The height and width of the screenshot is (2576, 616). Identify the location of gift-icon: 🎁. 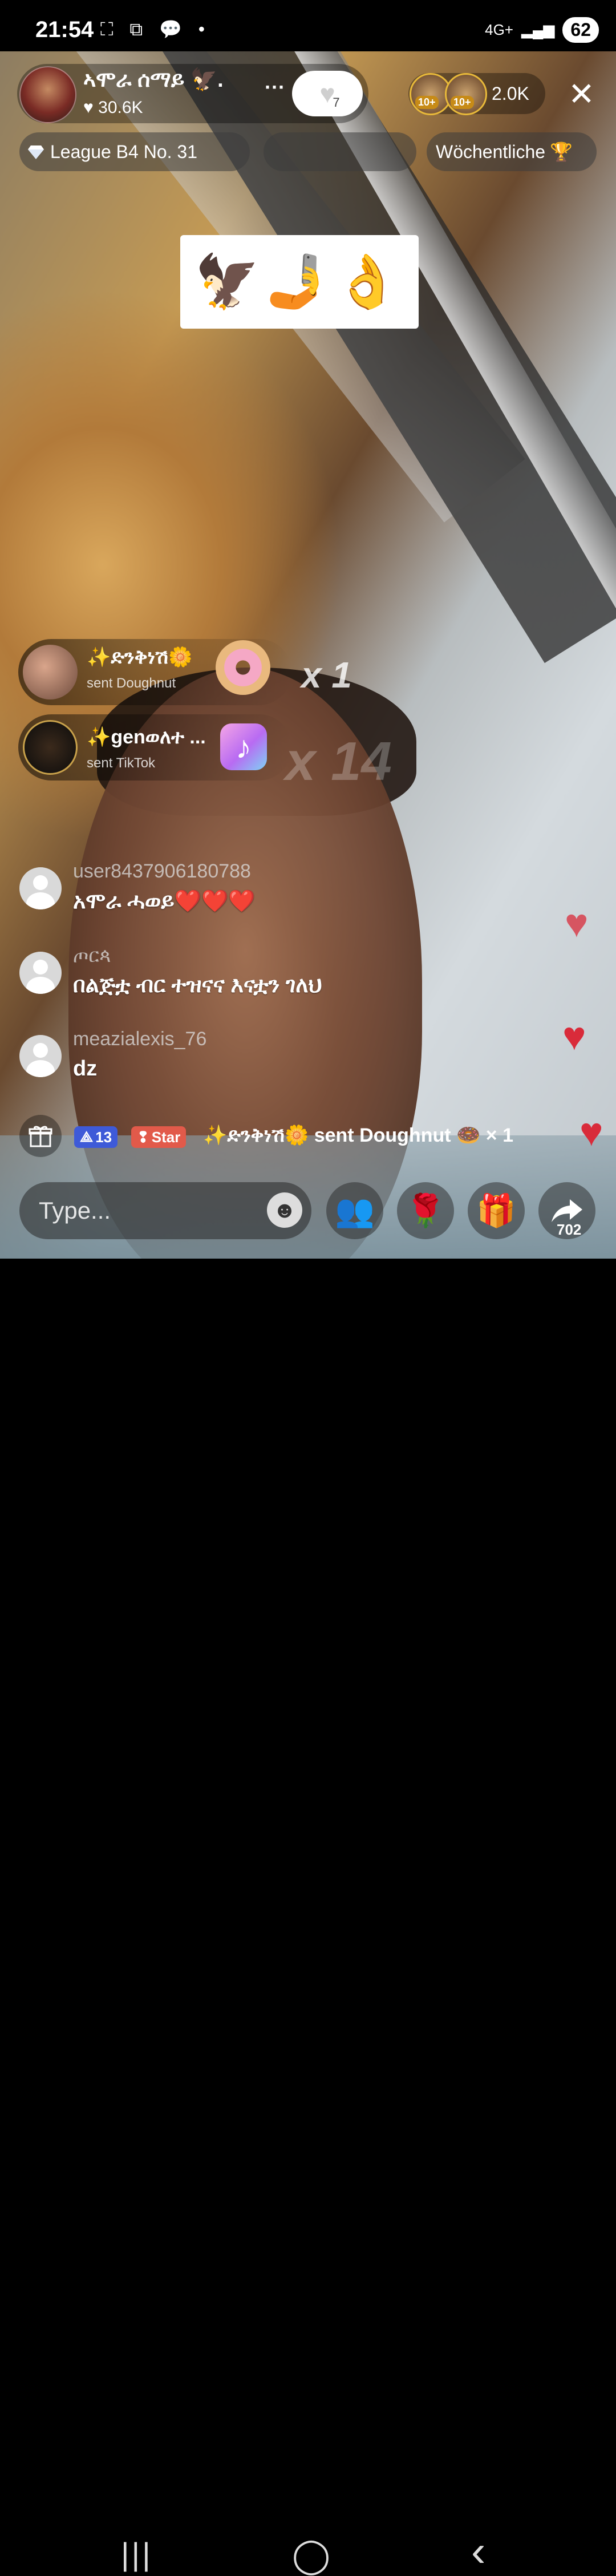
(496, 1210).